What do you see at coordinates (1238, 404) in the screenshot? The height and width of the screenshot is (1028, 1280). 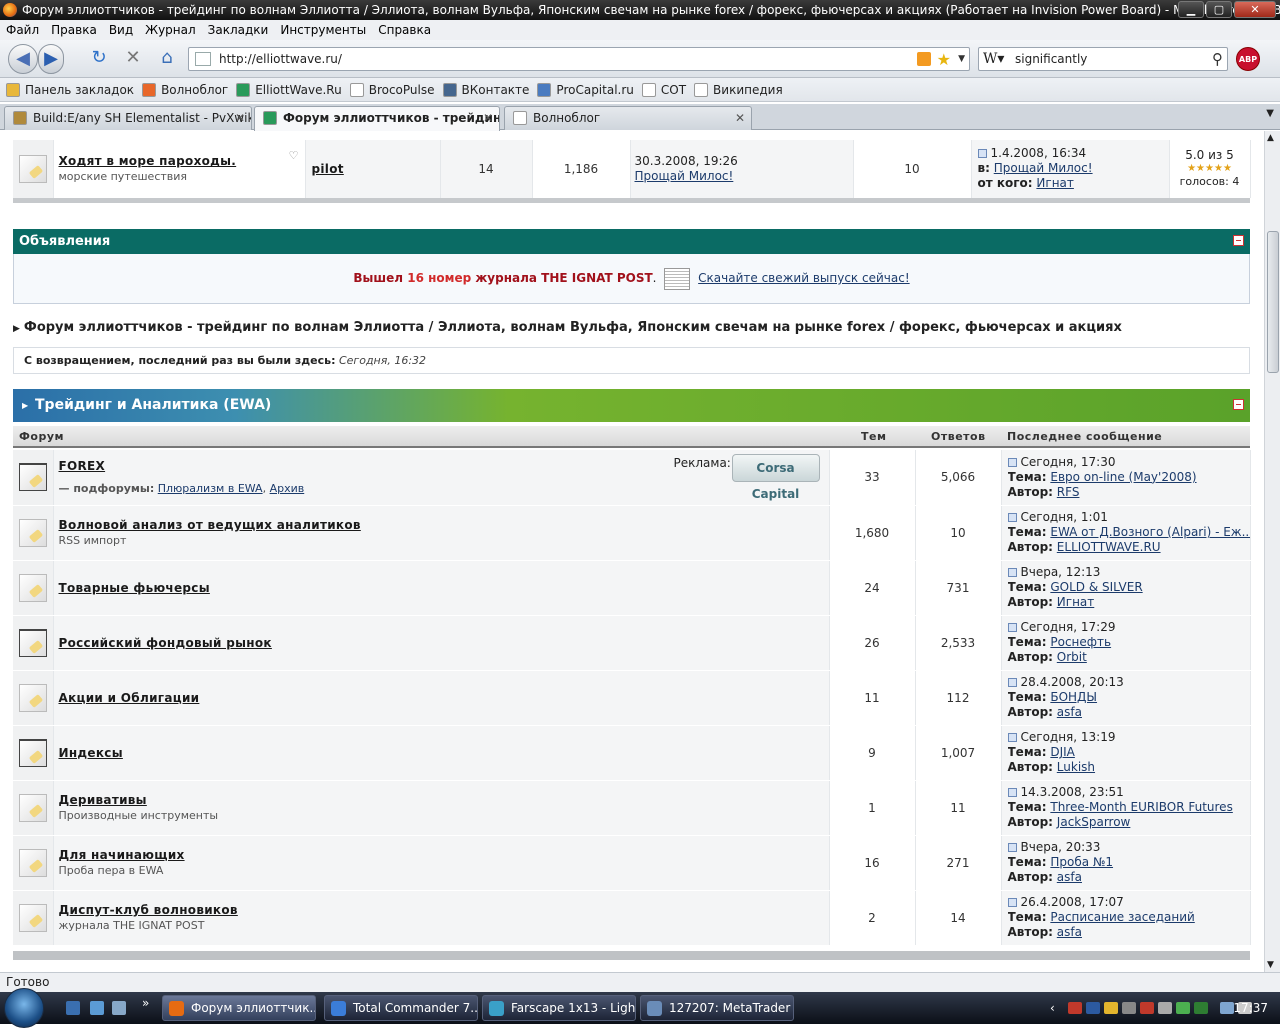 I see `category-collapse-icon` at bounding box center [1238, 404].